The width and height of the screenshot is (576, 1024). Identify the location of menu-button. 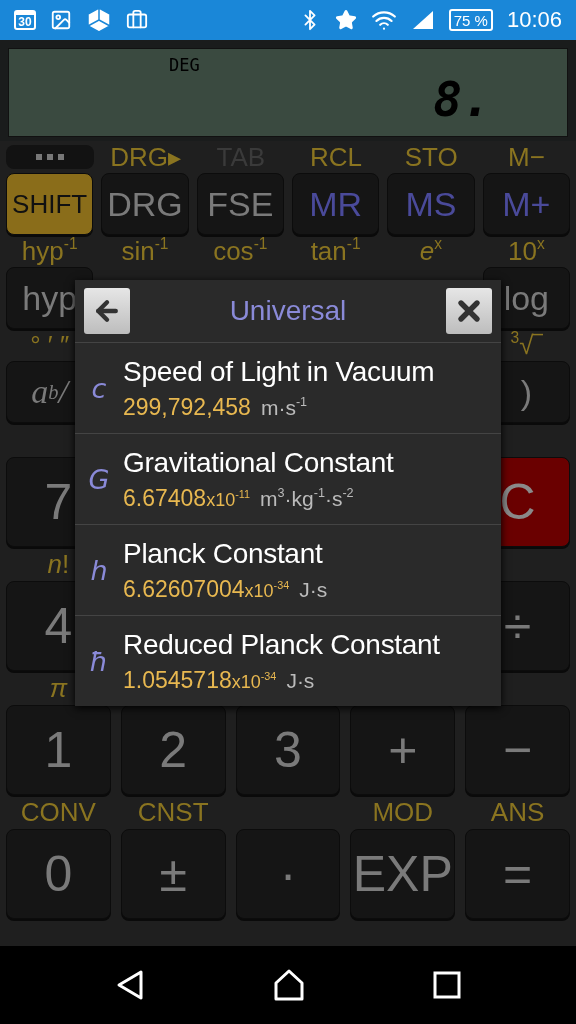
(50, 157).